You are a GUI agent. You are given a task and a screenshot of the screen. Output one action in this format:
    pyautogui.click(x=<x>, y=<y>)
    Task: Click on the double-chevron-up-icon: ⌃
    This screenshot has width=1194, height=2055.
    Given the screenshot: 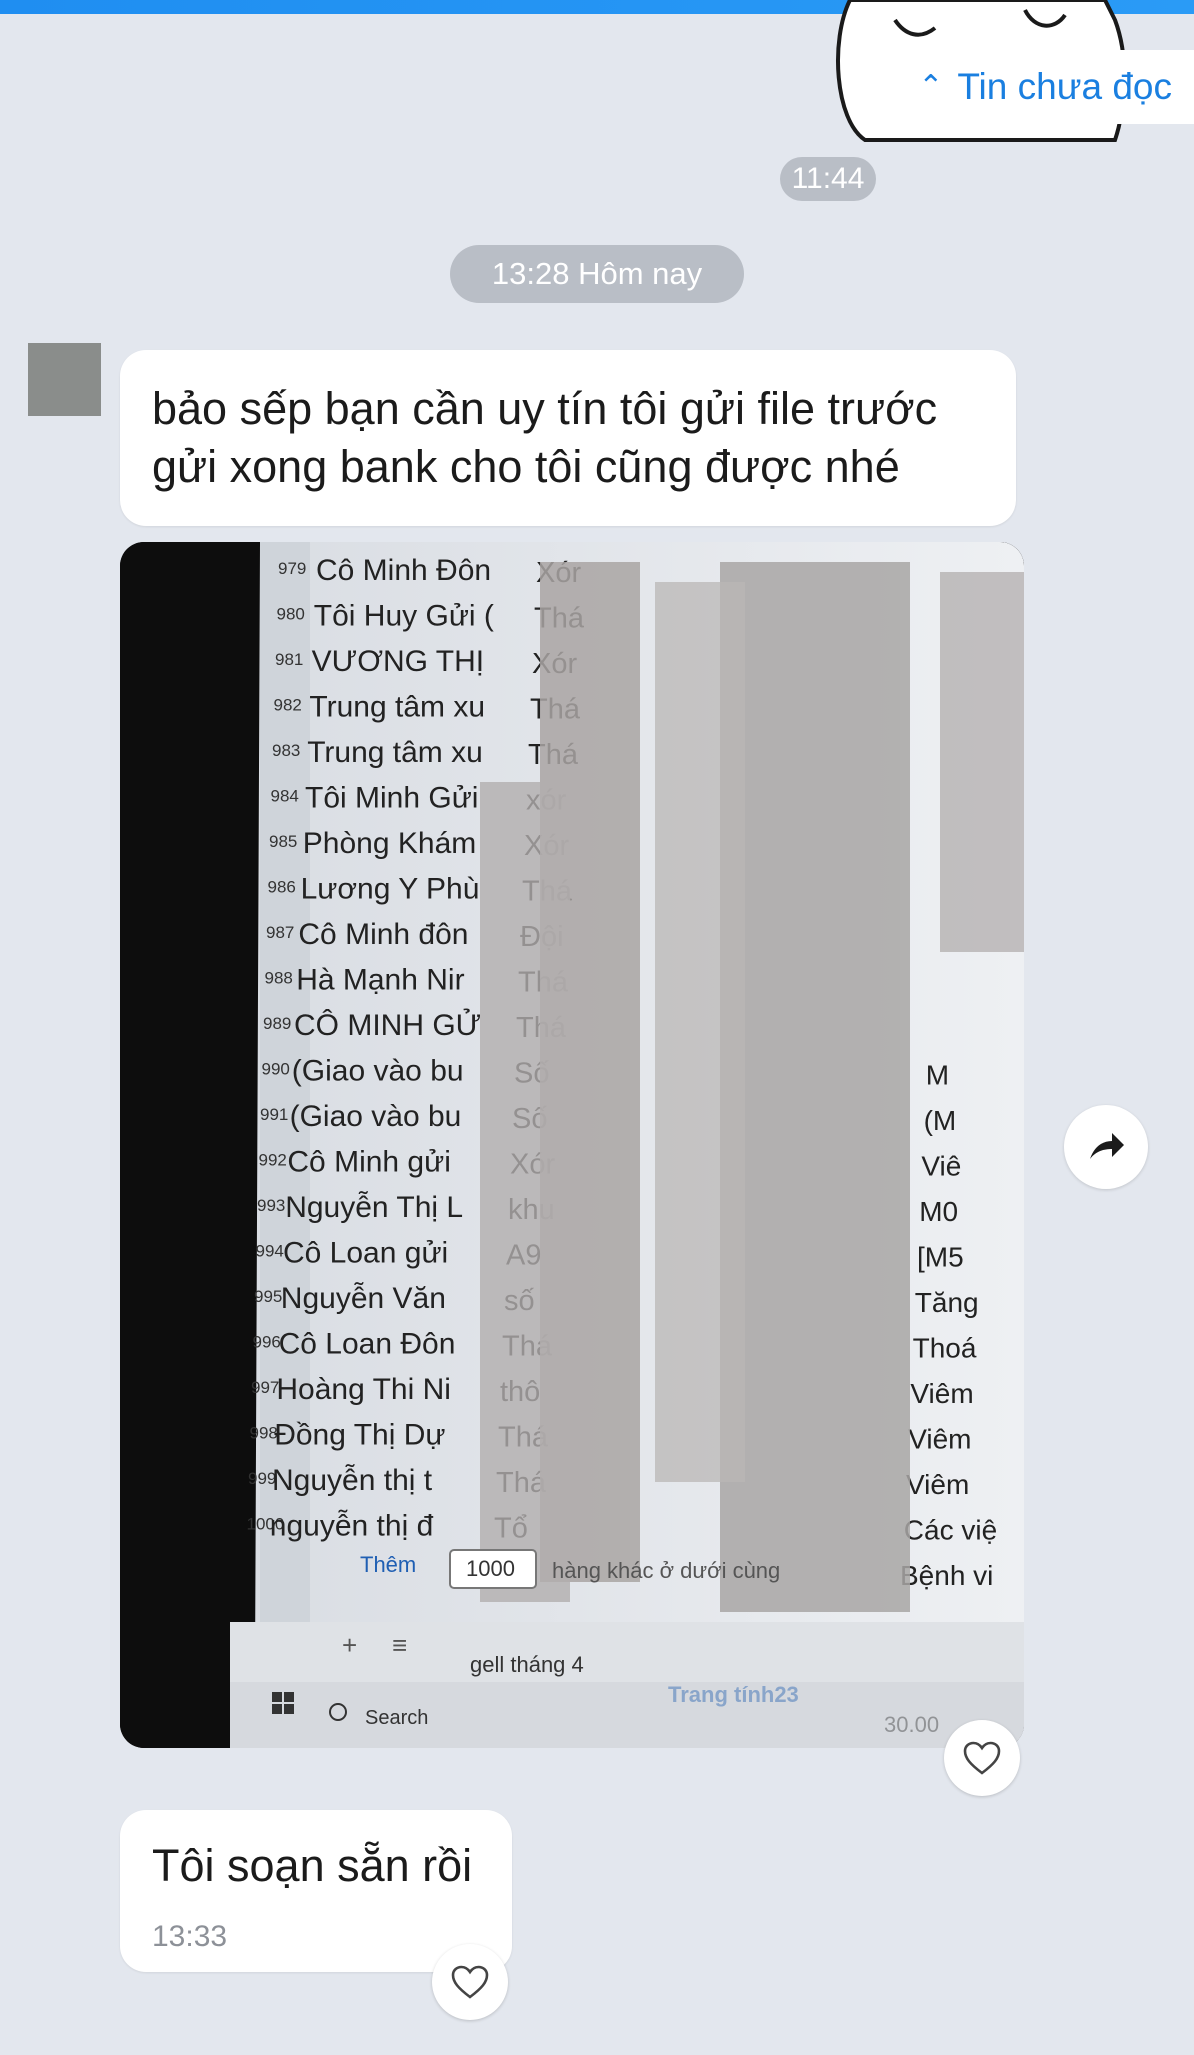 What is the action you would take?
    pyautogui.click(x=931, y=86)
    